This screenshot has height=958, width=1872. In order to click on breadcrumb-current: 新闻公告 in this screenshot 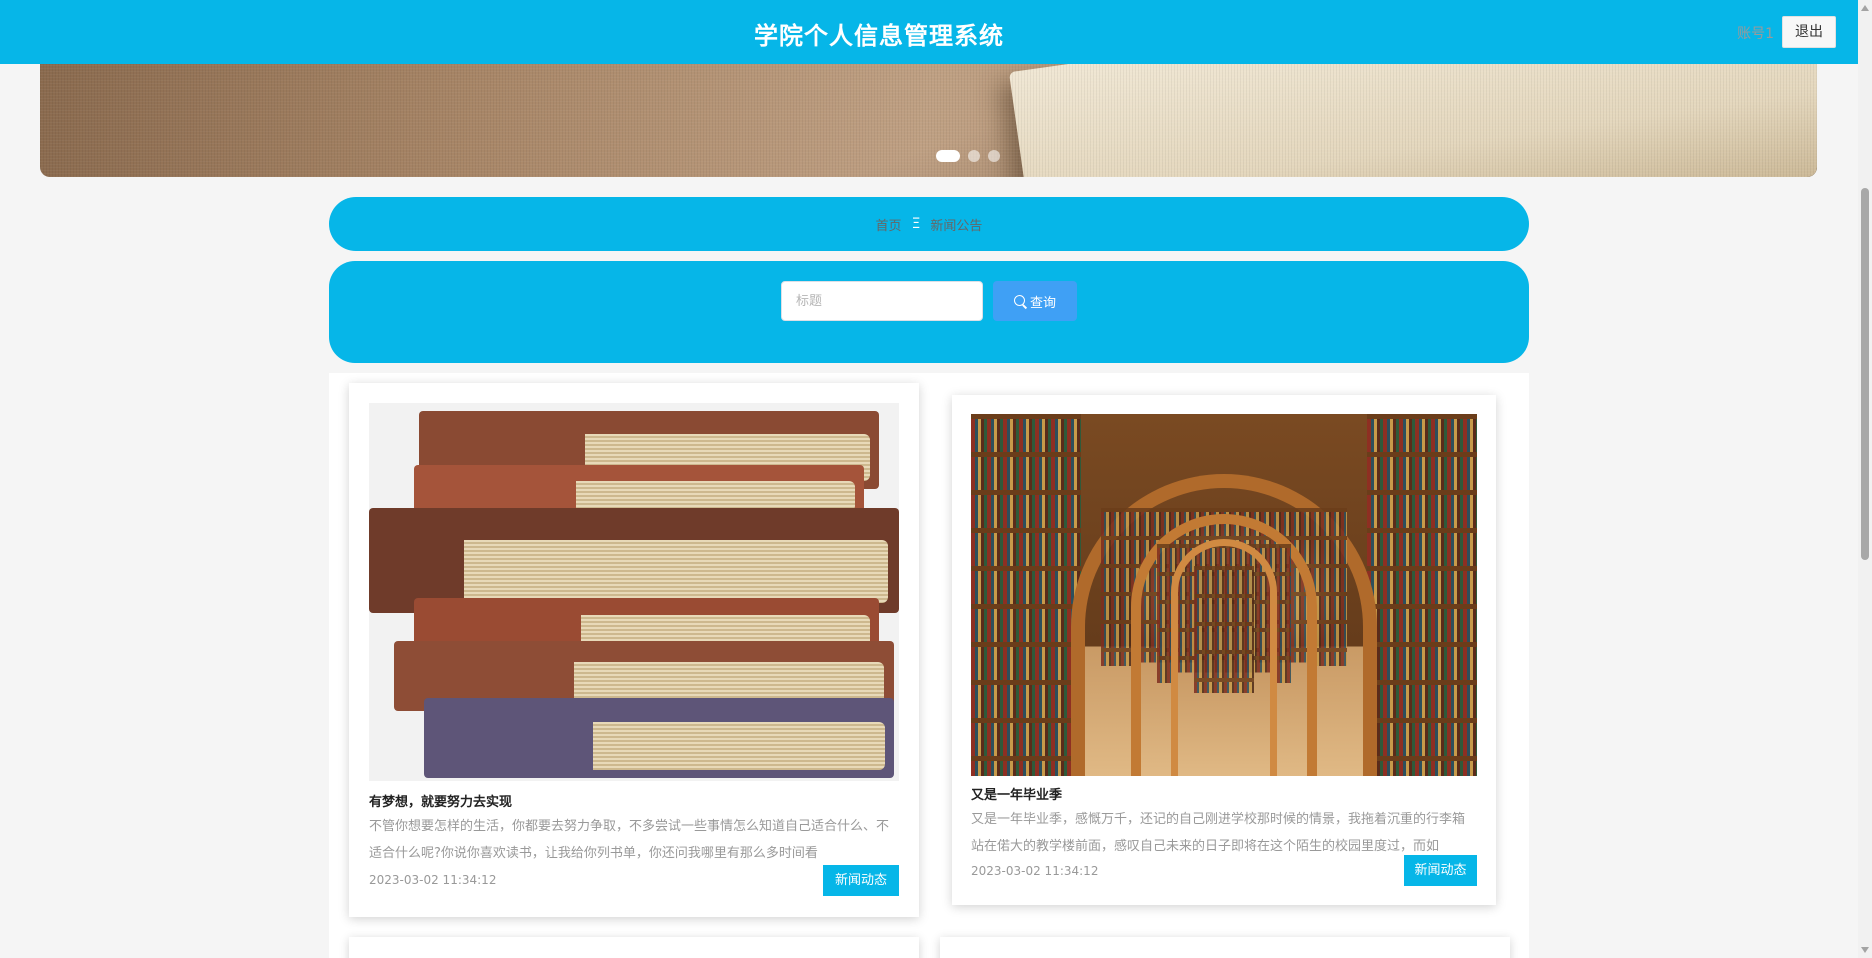, I will do `click(956, 226)`.